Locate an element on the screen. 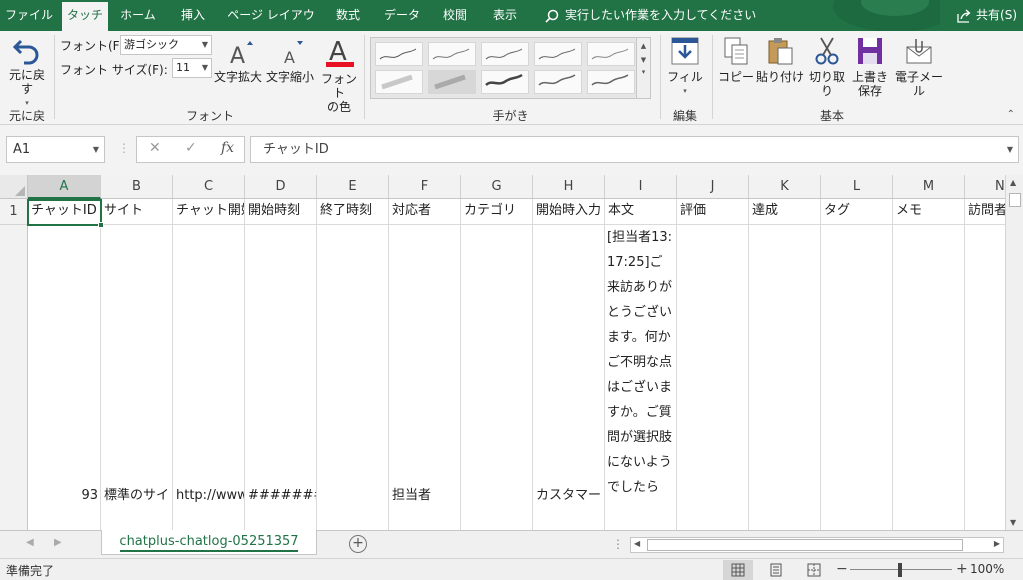 This screenshot has height=580, width=1023. copy-button: コピー is located at coordinates (736, 59).